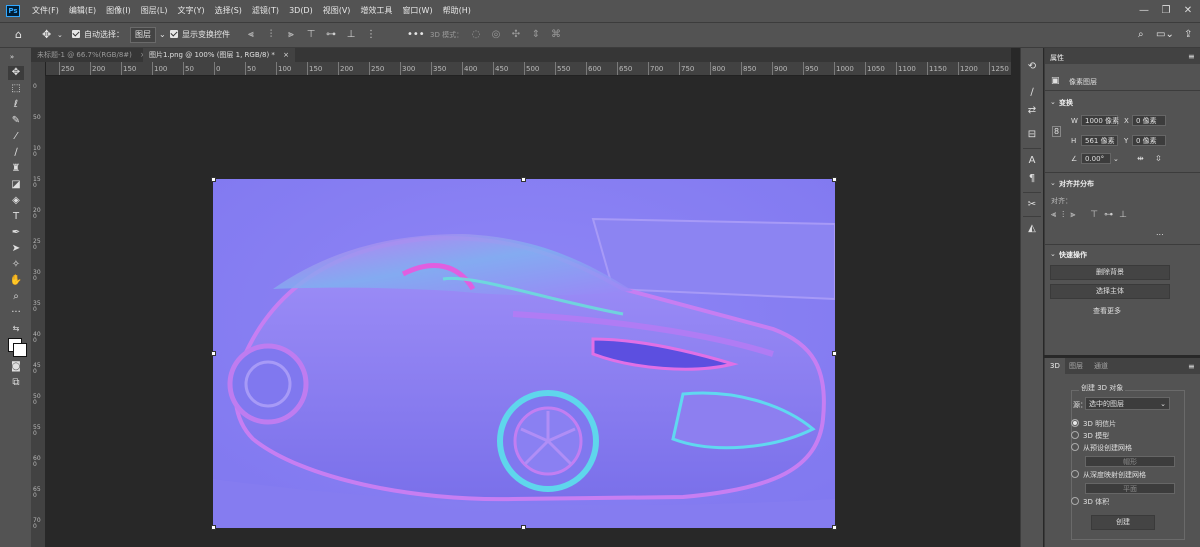 This screenshot has height=547, width=1200. Describe the element at coordinates (16, 297) in the screenshot. I see `zoom-tool-icon: ⌕` at that location.